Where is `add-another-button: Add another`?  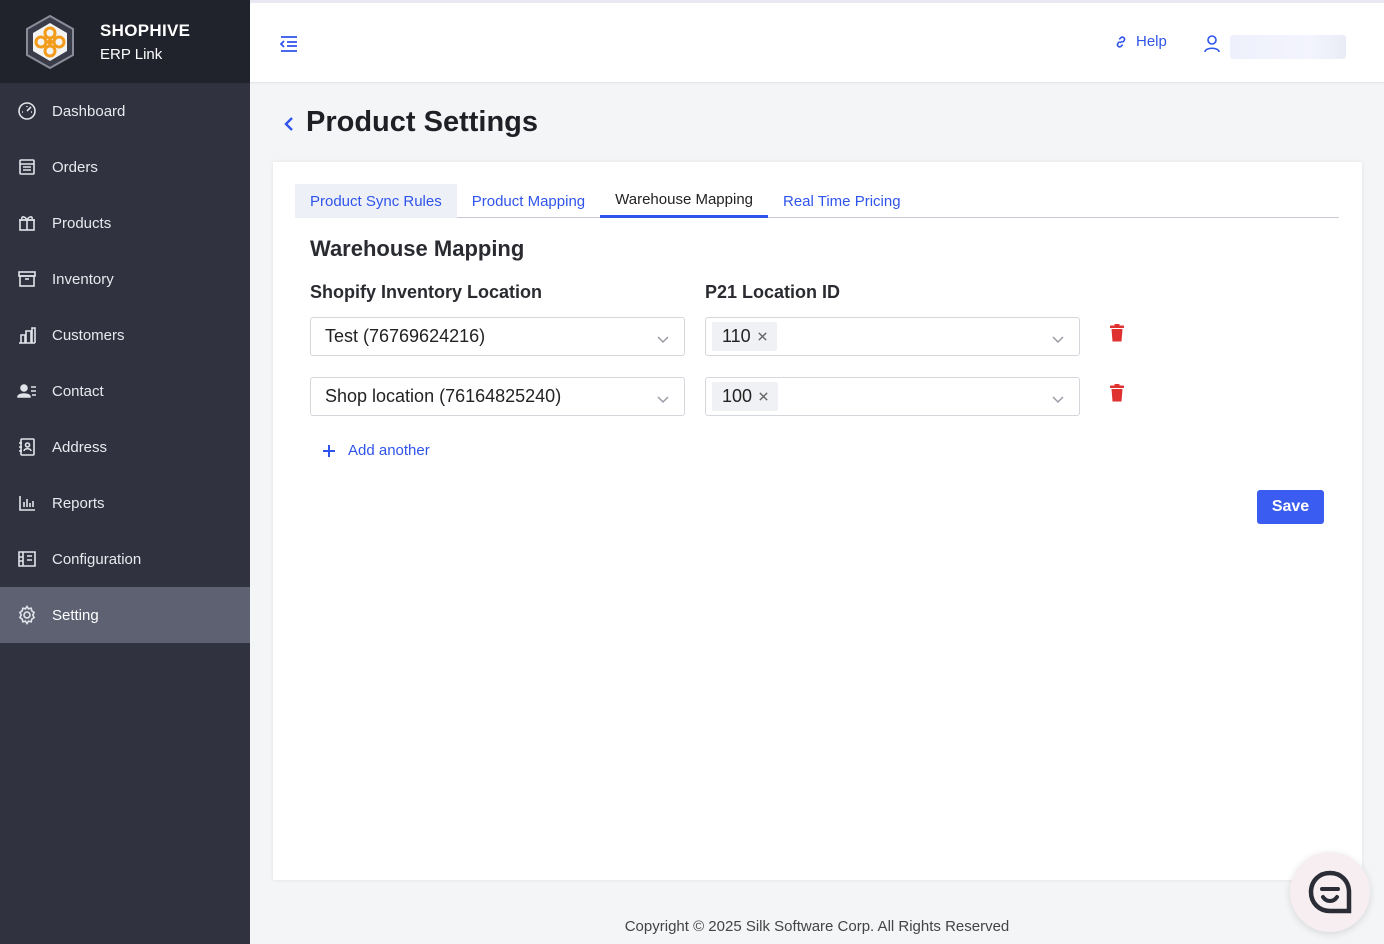
add-another-button: Add another is located at coordinates (376, 450).